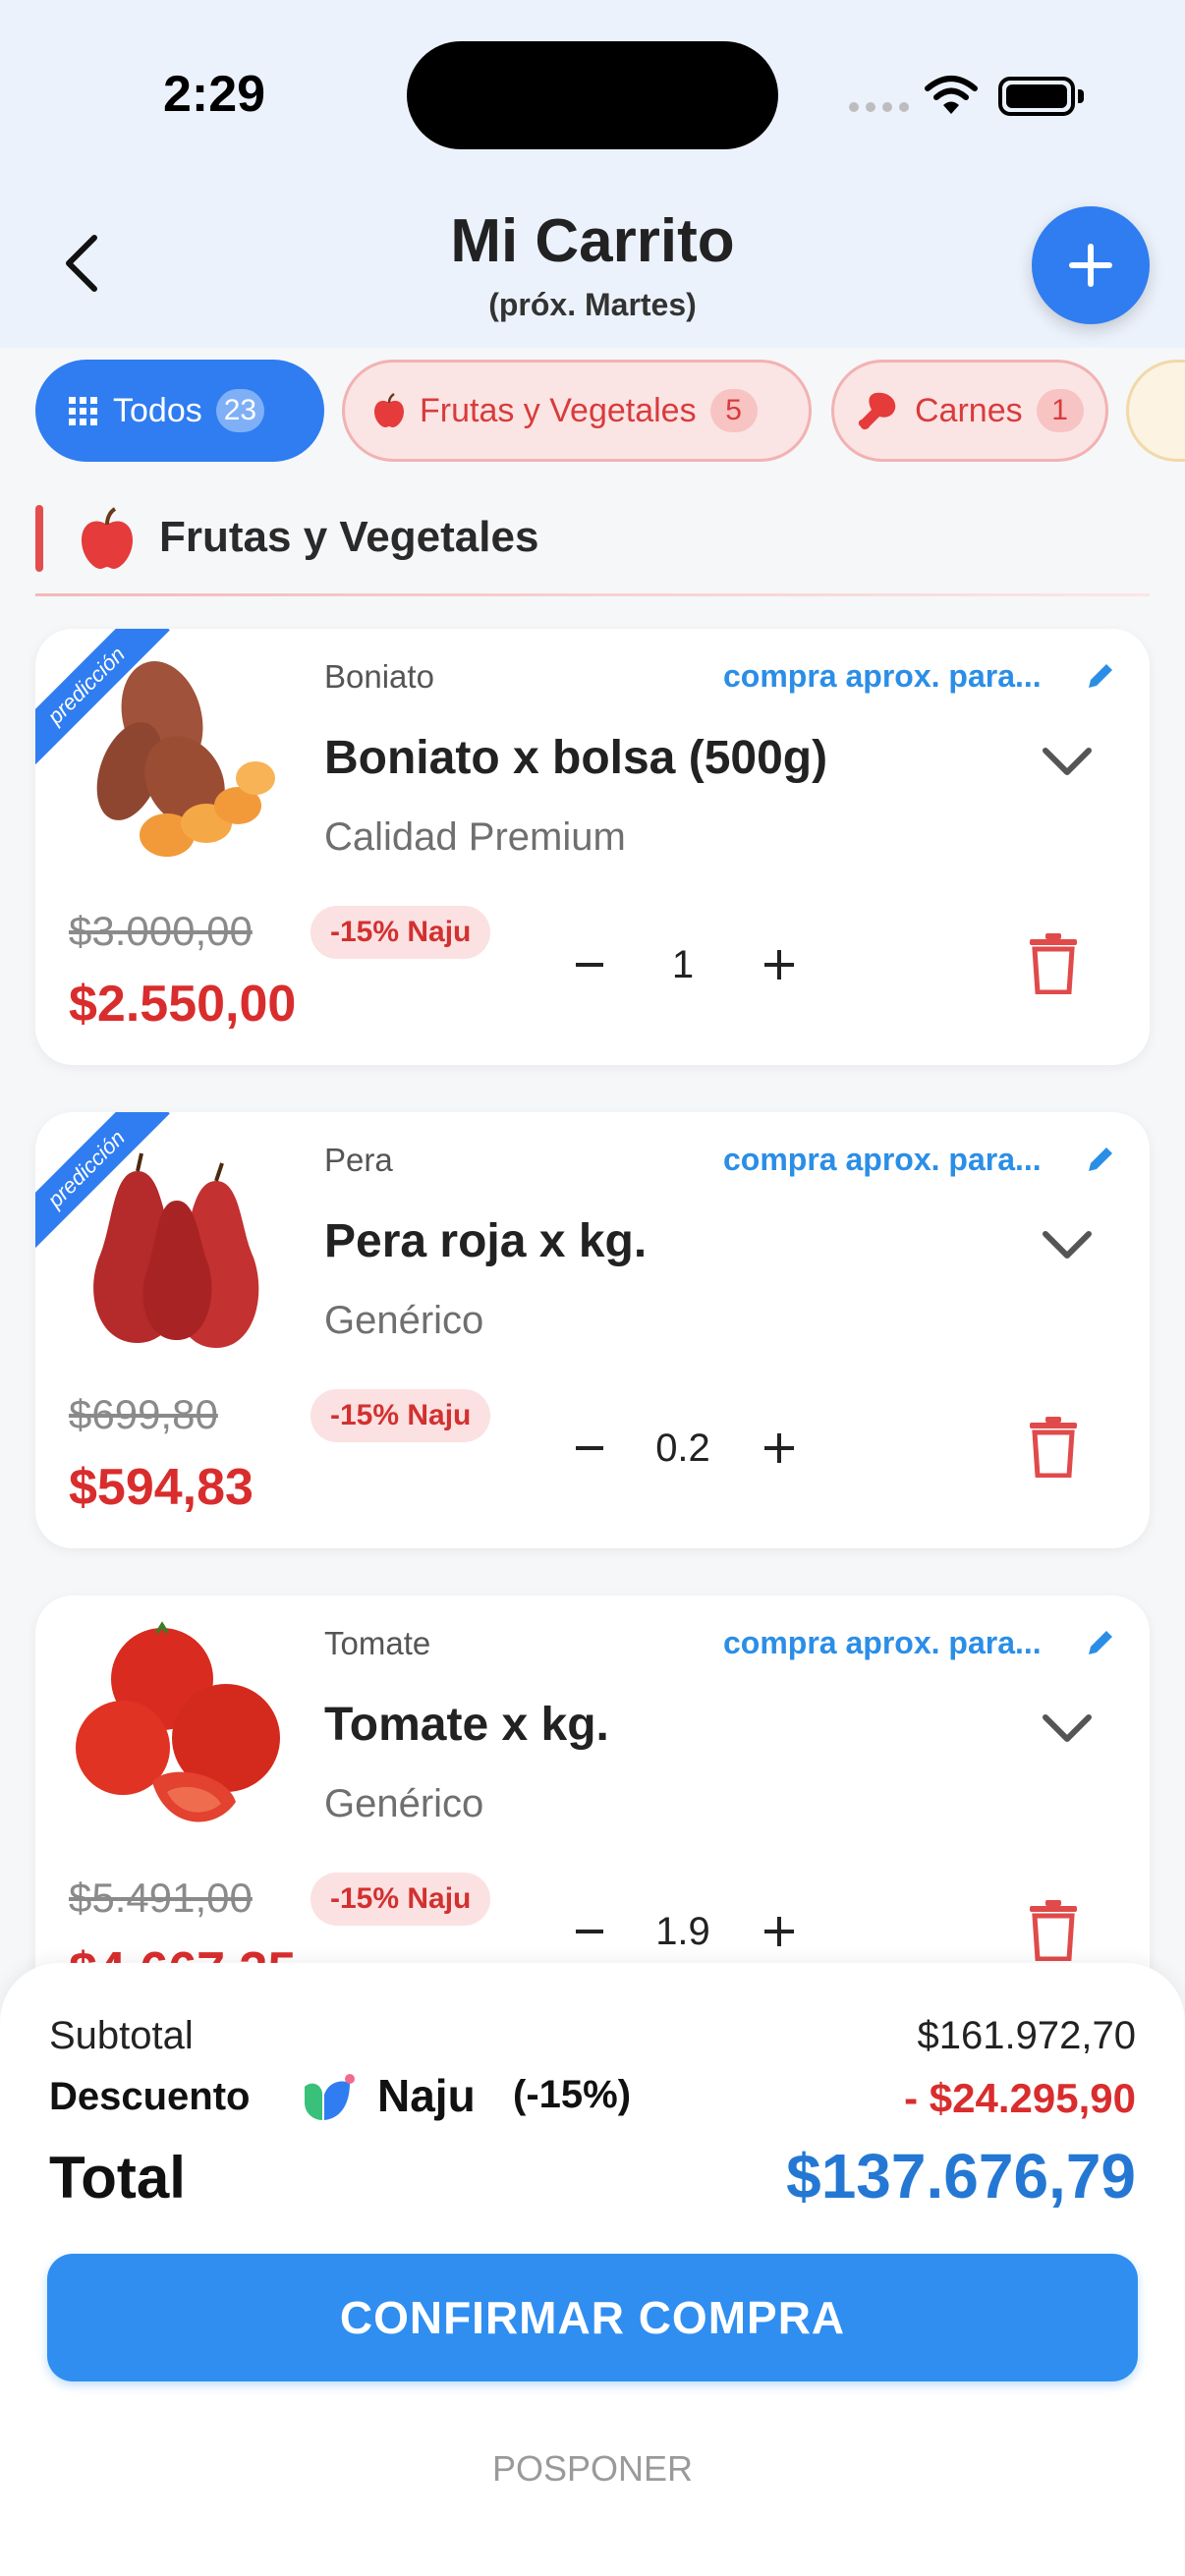  What do you see at coordinates (39, 538) in the screenshot?
I see `section-accent-bar` at bounding box center [39, 538].